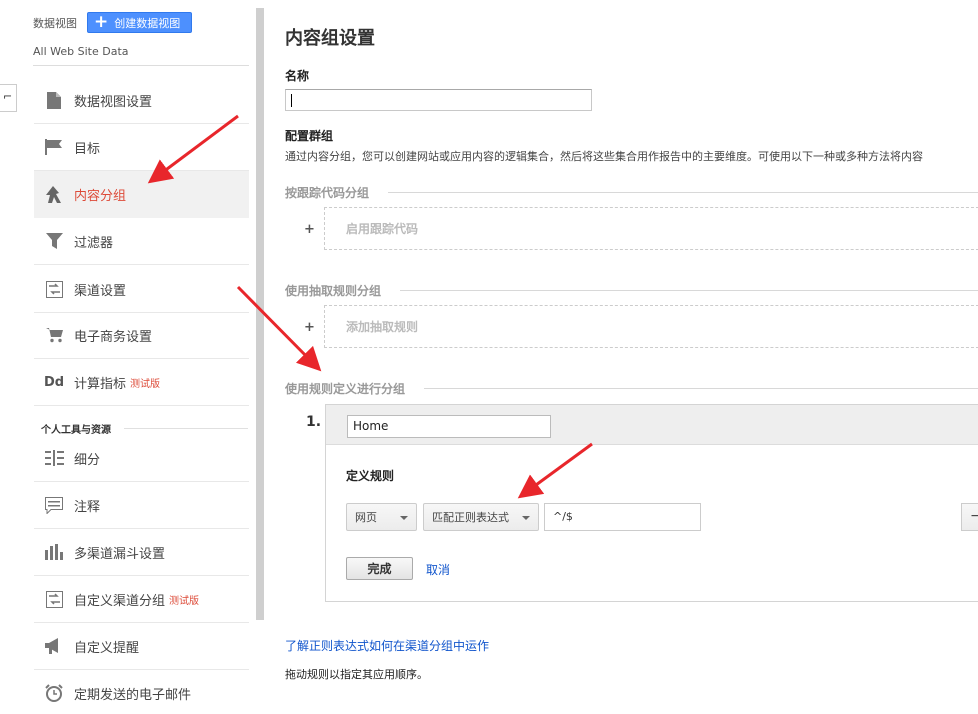 Image resolution: width=978 pixels, height=714 pixels. I want to click on sidebar-item-annotations: 注释, so click(141, 505).